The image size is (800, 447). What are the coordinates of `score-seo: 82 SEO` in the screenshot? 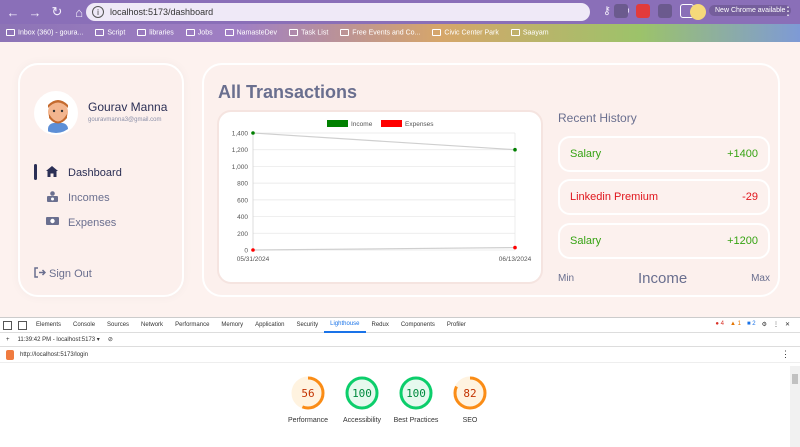 It's located at (470, 400).